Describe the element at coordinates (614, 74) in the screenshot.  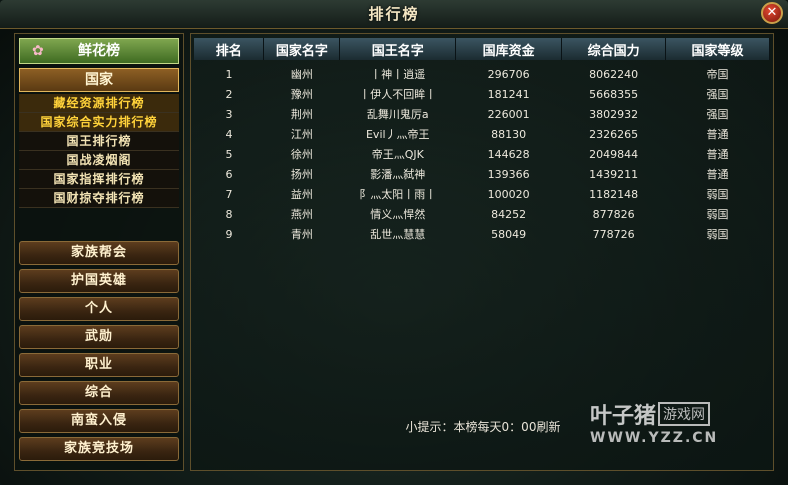
I see `cell-power: 8062240` at that location.